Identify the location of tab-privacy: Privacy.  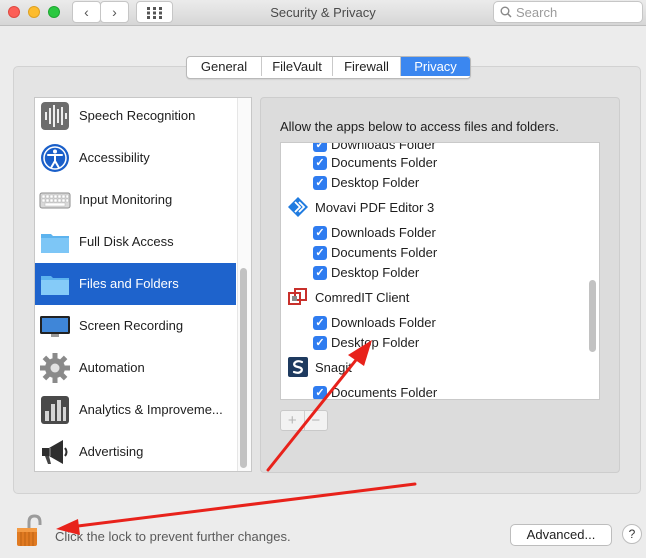
(435, 66).